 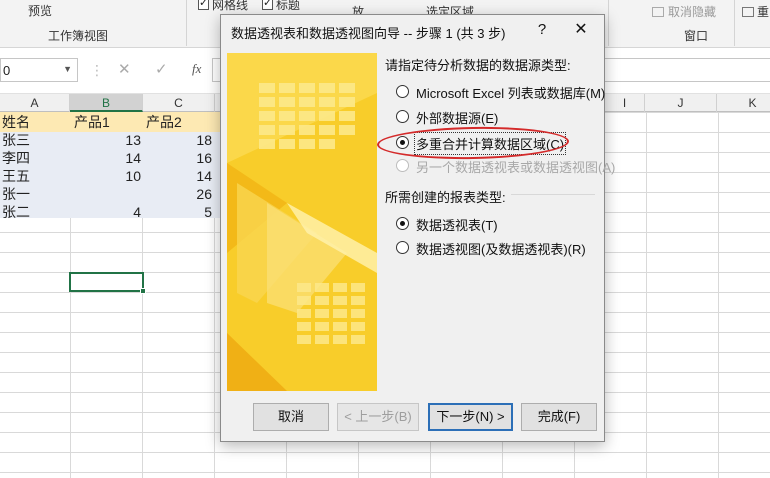 I want to click on wizard-illustration-graphic, so click(x=302, y=222).